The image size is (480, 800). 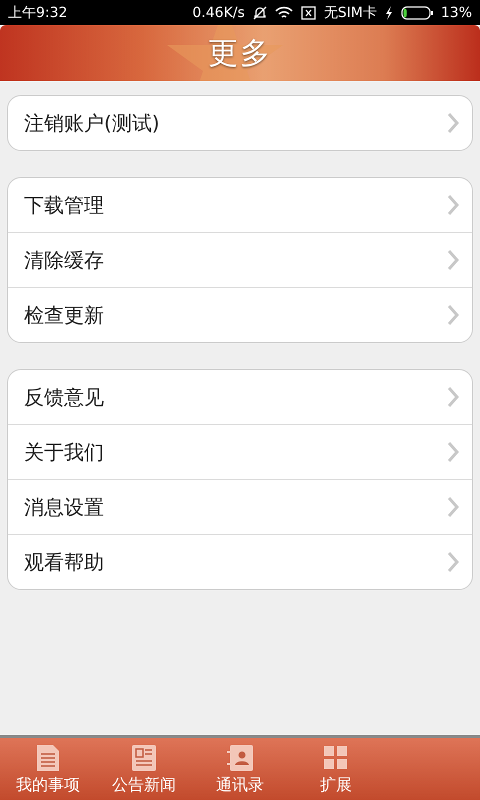 I want to click on tab-item: 公告新闻, so click(x=144, y=769).